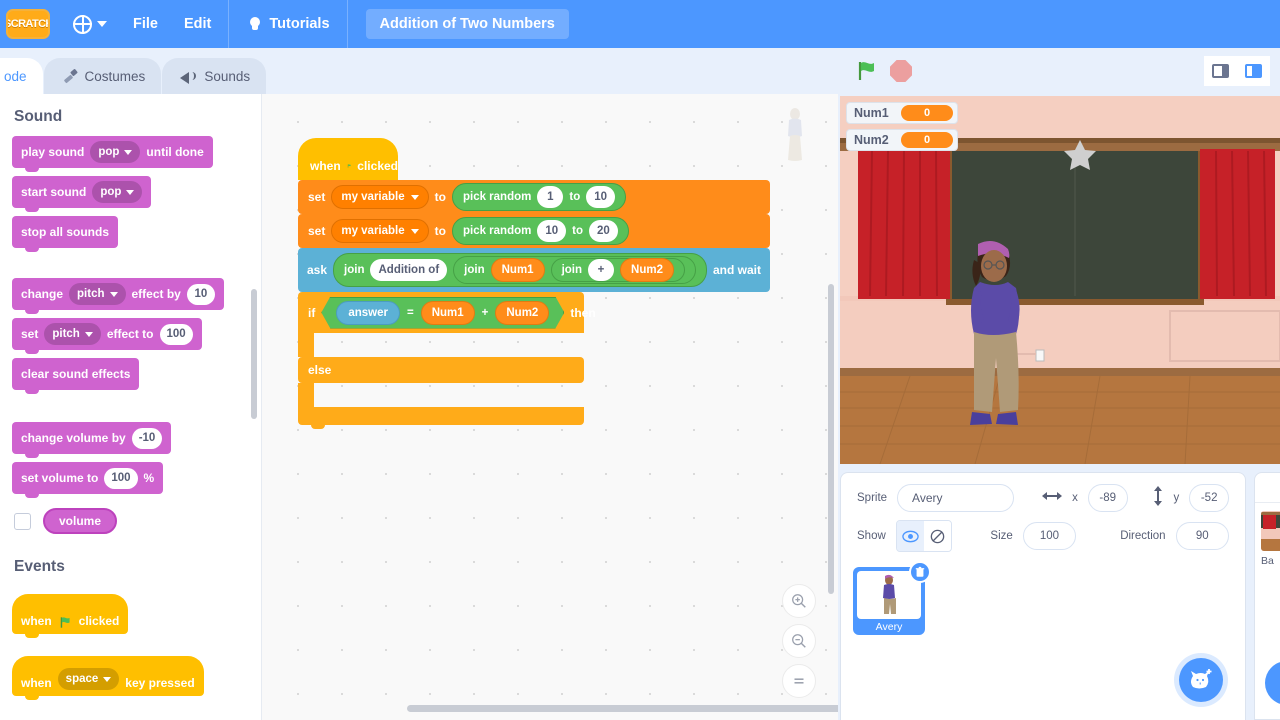  I want to click on pick-random-from-input: 10, so click(552, 231).